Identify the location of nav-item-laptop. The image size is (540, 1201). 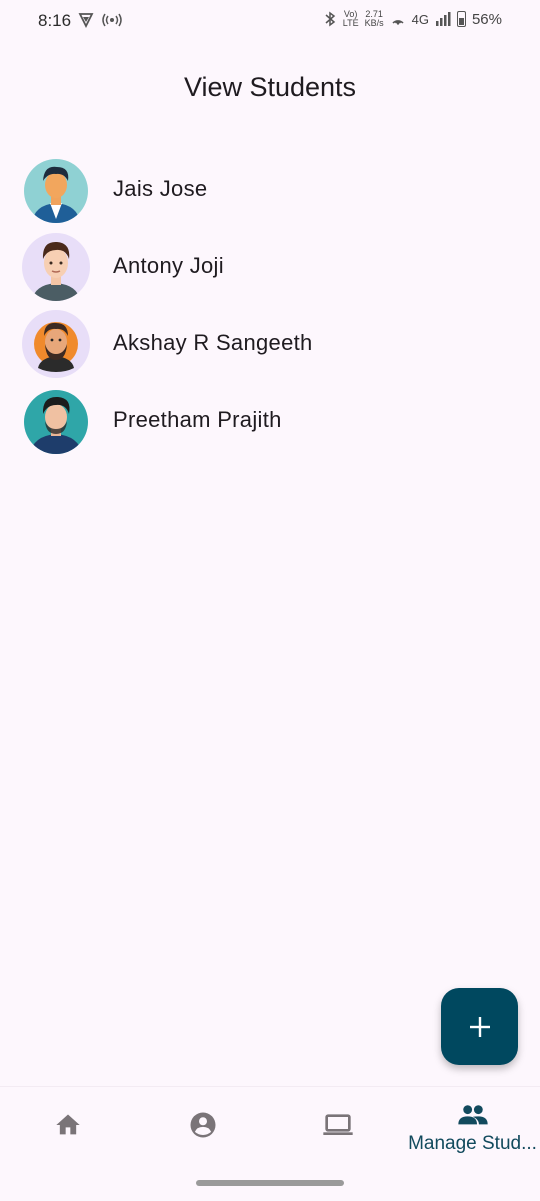
(337, 1127).